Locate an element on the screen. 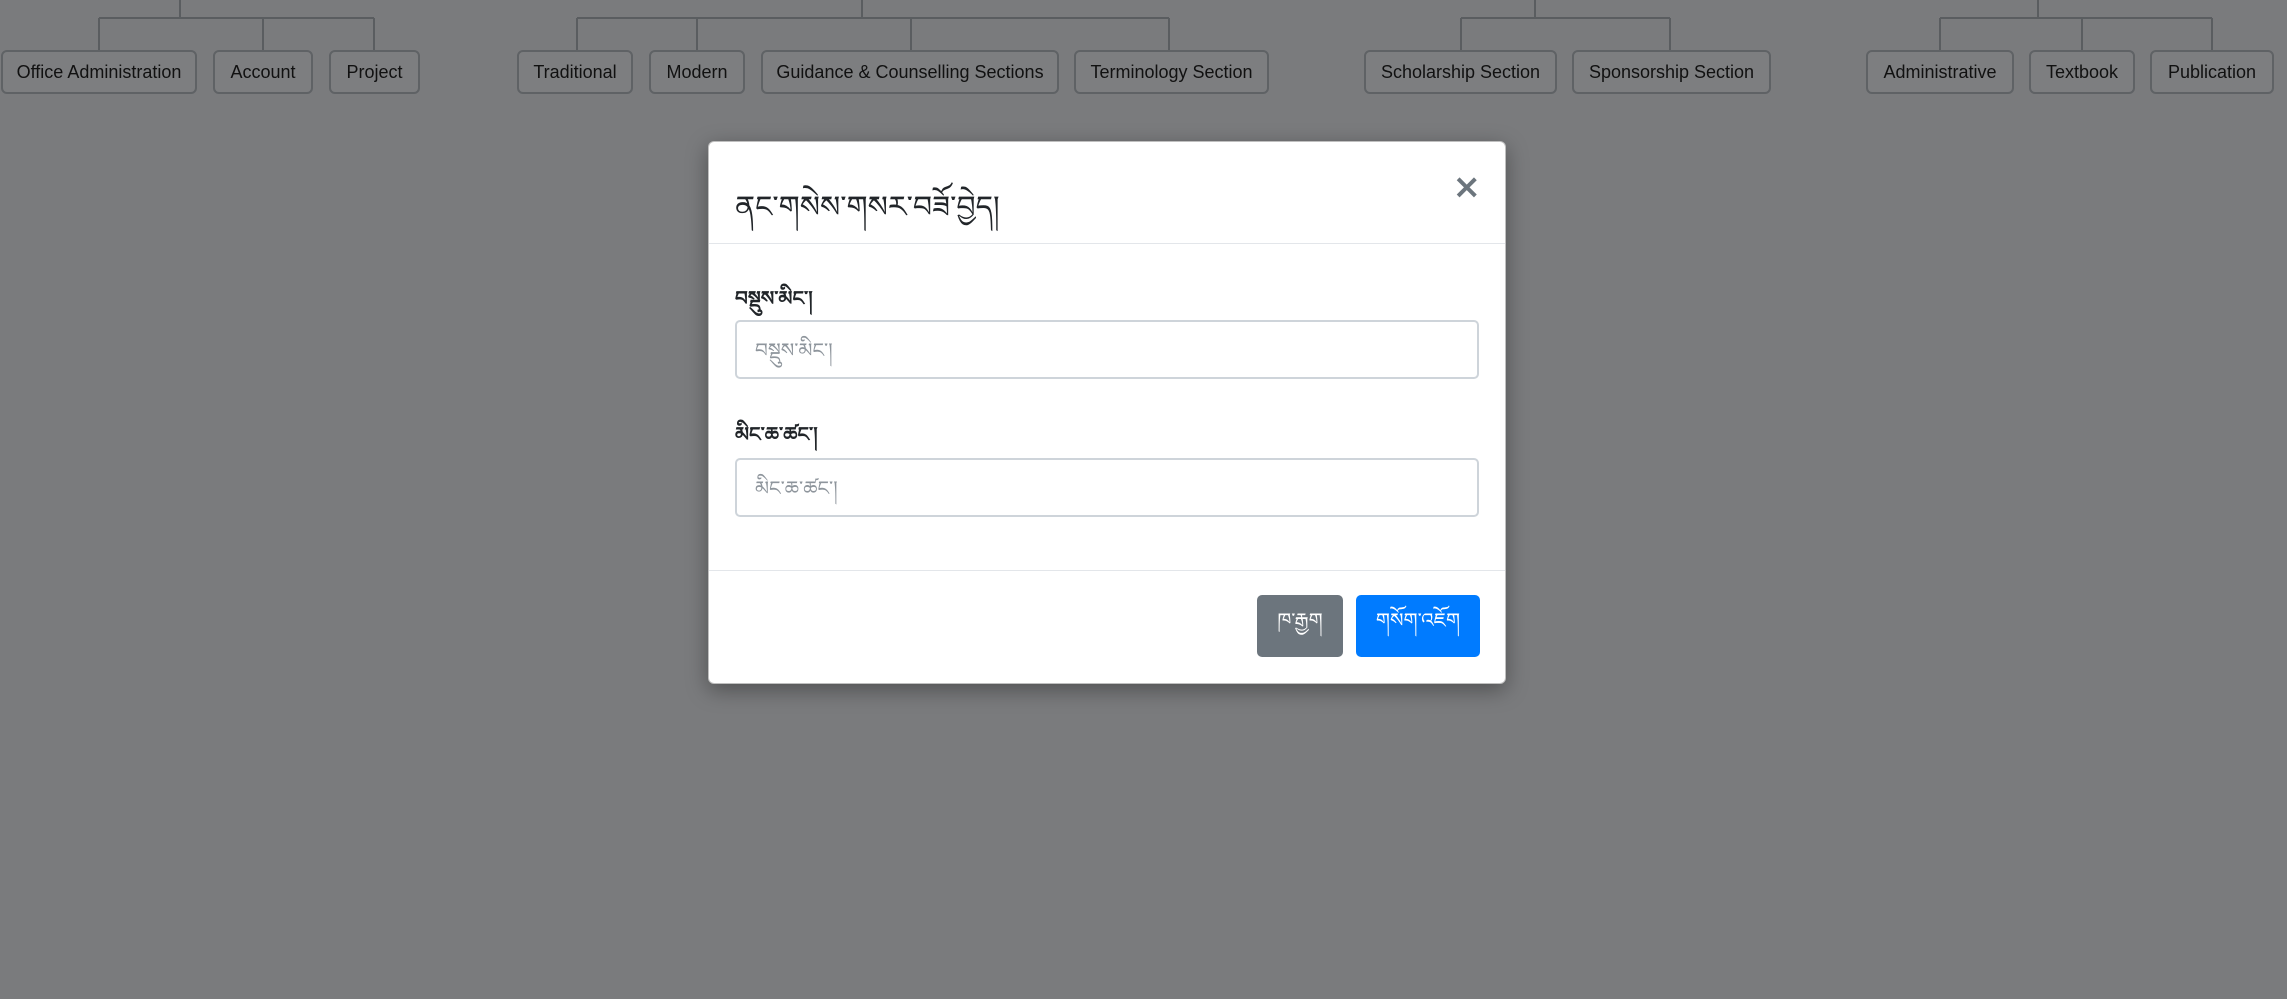  org-node-sponsorship-section: Sponsorship Section is located at coordinates (1671, 72).